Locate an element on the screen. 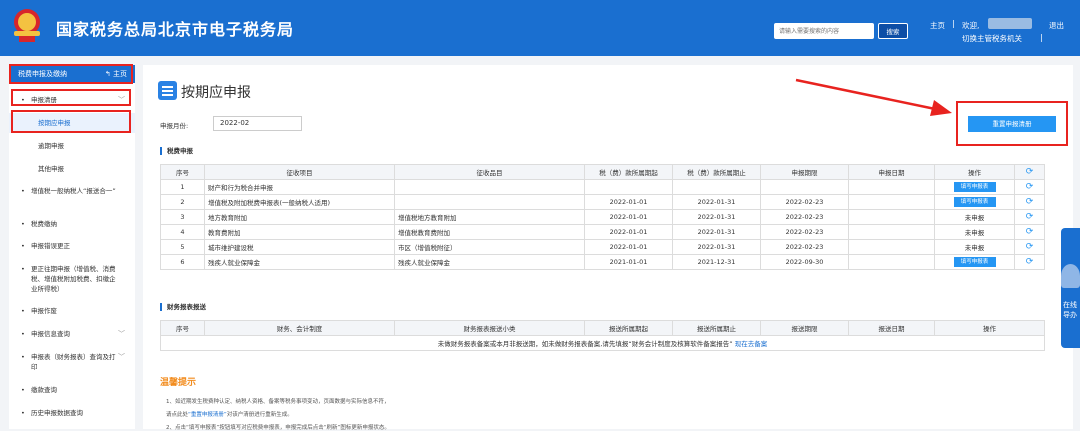  tip-line-2: 请点此处“重置申报清册”对该户清册进行重新生成。 is located at coordinates (229, 414).